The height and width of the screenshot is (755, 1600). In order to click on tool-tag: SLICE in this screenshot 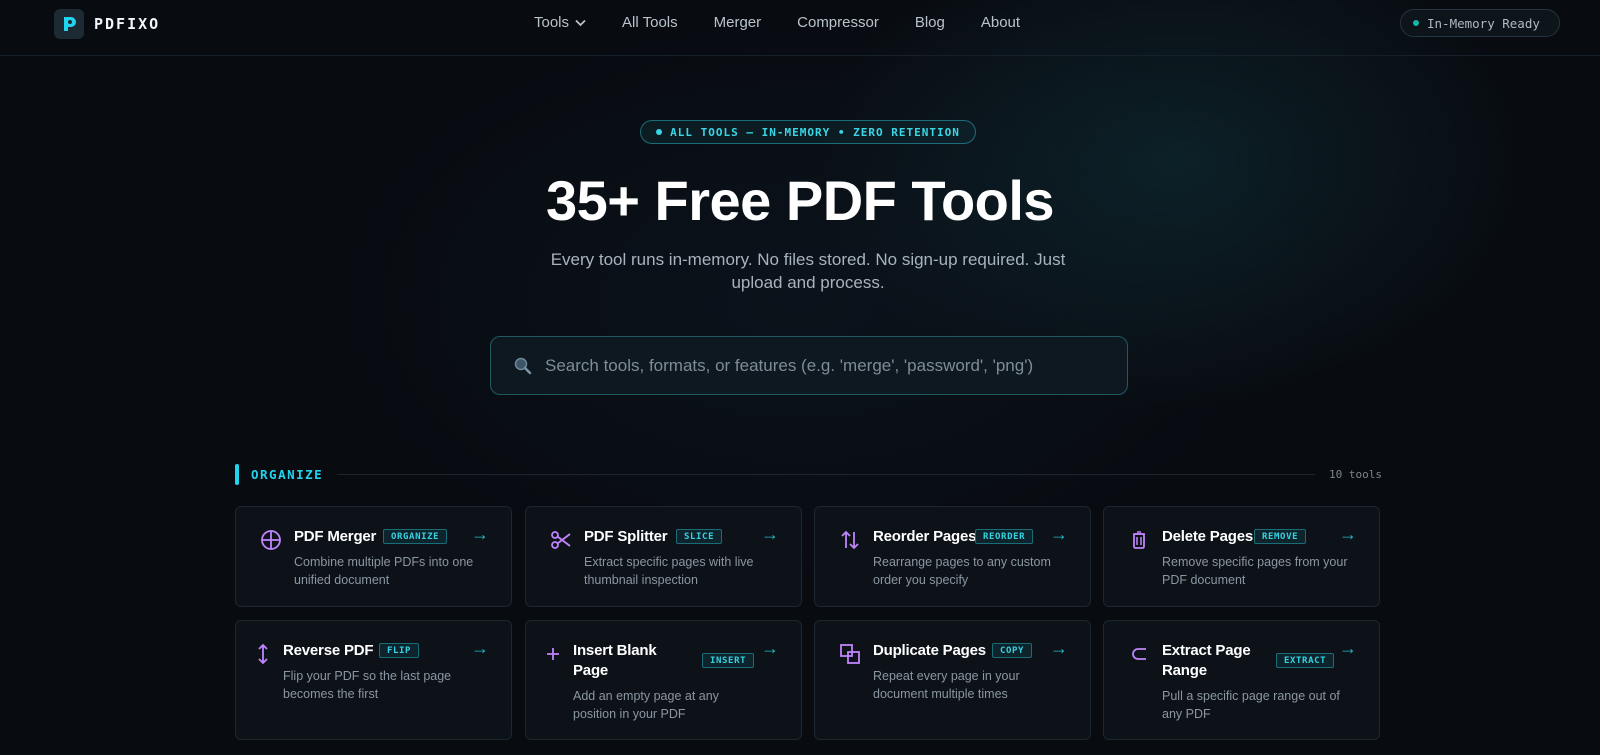, I will do `click(699, 536)`.